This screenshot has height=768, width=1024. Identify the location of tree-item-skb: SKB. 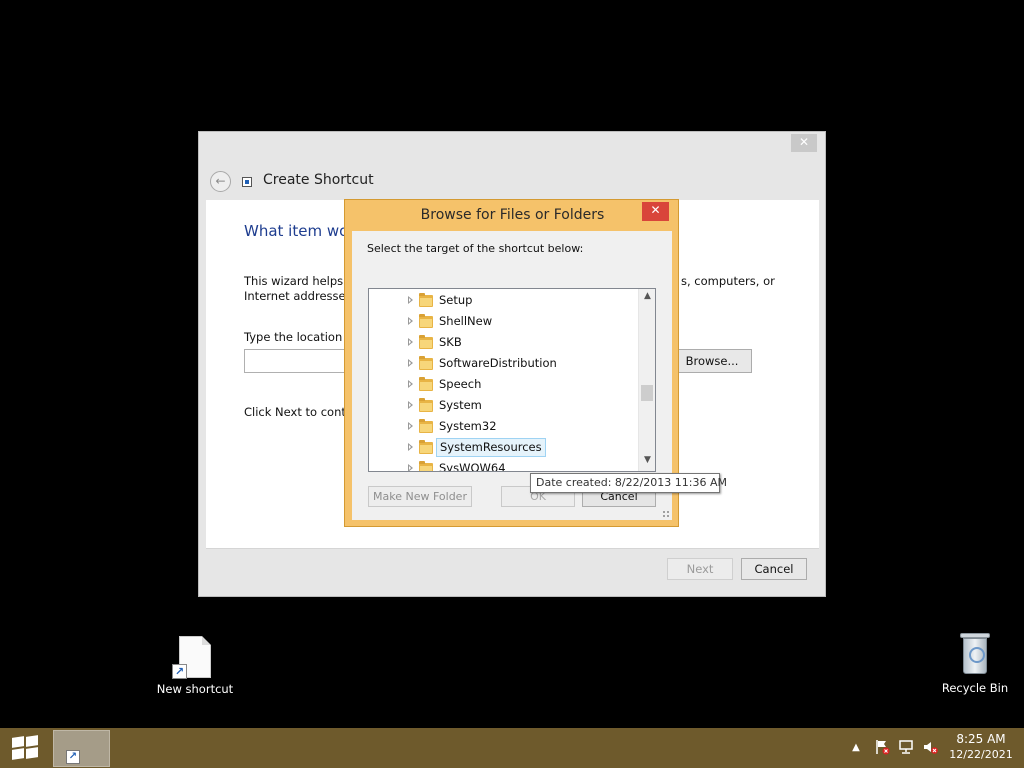
(504, 344).